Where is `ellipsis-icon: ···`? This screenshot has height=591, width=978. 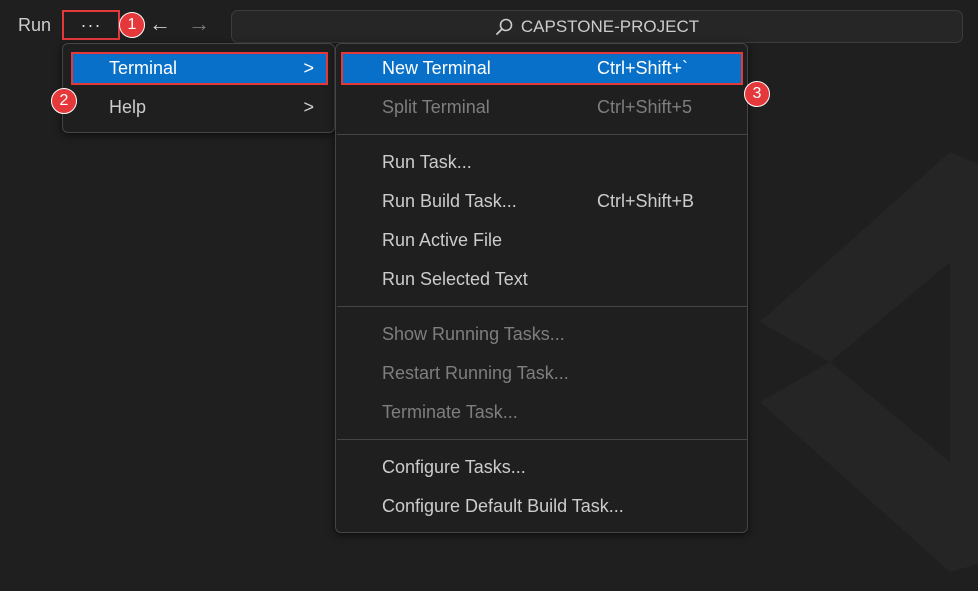
ellipsis-icon: ··· is located at coordinates (91, 24).